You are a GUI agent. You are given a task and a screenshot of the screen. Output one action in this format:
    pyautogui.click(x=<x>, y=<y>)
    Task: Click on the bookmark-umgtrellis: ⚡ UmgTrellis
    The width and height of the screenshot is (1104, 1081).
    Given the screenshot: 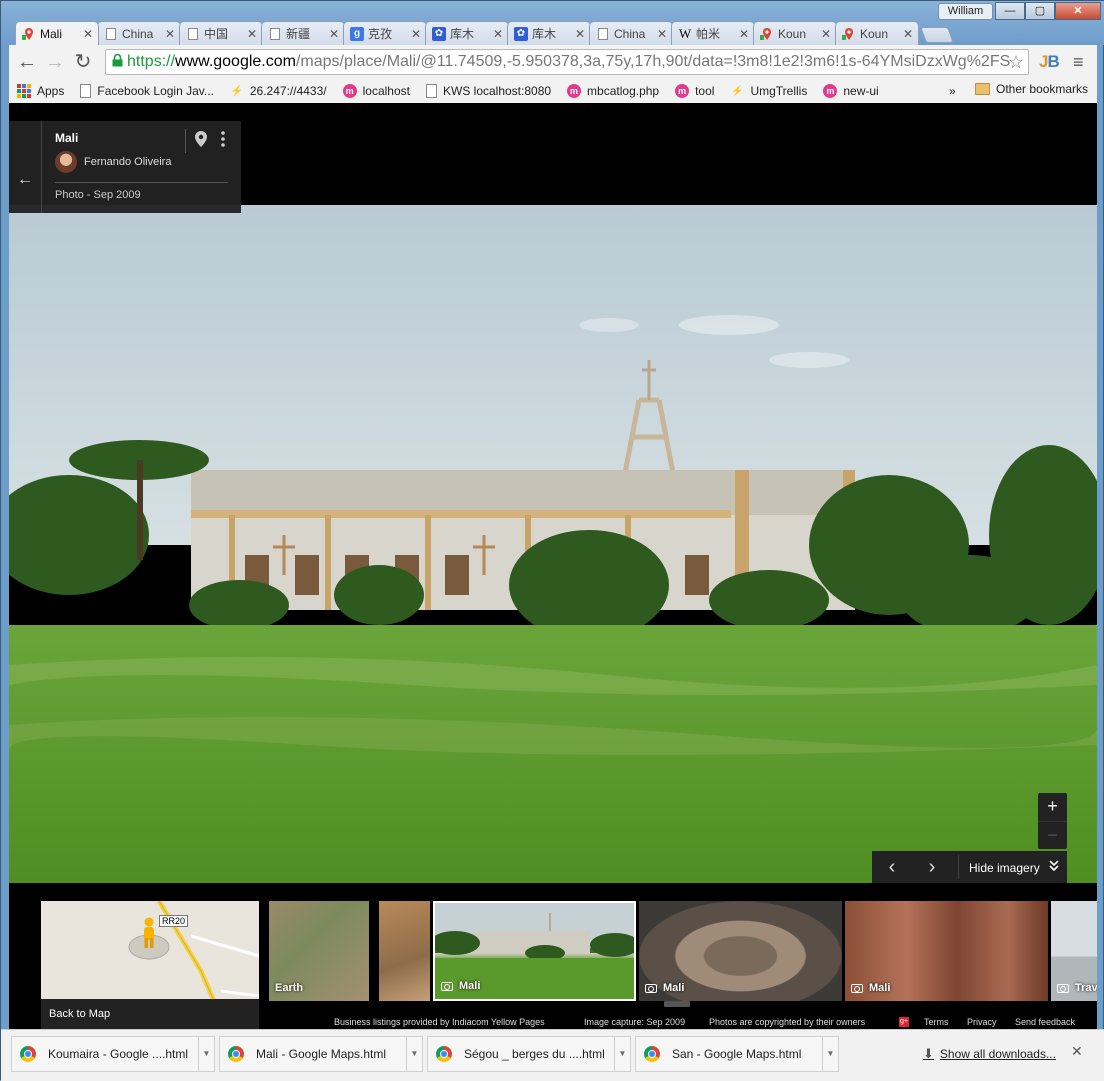 What is the action you would take?
    pyautogui.click(x=768, y=91)
    